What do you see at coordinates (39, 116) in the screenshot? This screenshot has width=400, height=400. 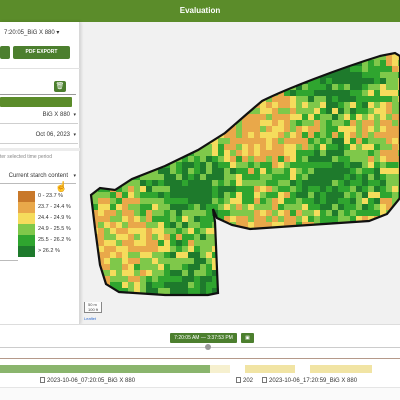 I see `machine-select: BiG X 880 ▾` at bounding box center [39, 116].